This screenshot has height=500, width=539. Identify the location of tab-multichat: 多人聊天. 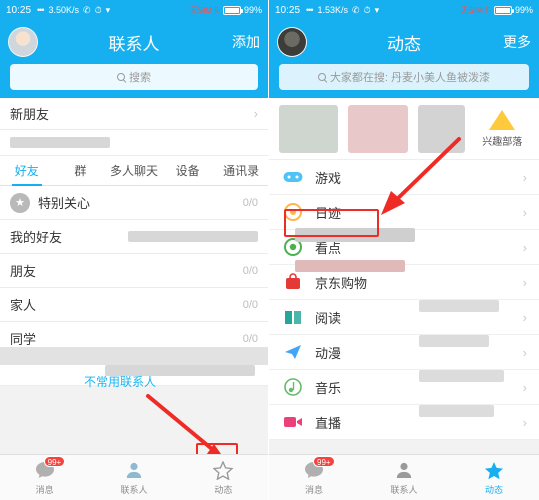
(134, 171).